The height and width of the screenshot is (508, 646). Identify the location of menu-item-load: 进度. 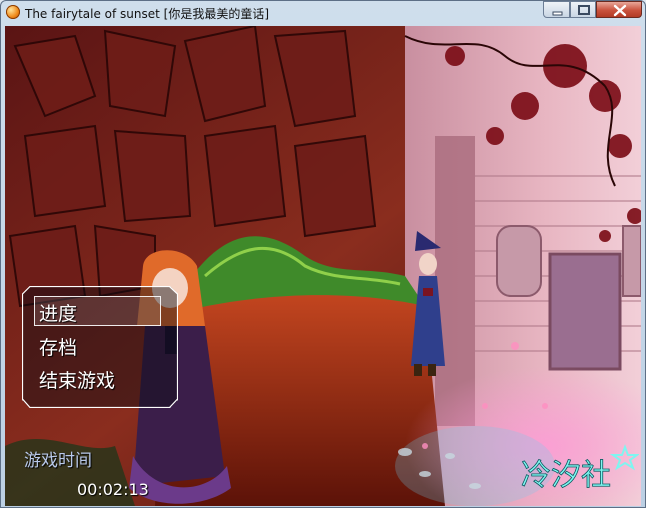
(58, 312).